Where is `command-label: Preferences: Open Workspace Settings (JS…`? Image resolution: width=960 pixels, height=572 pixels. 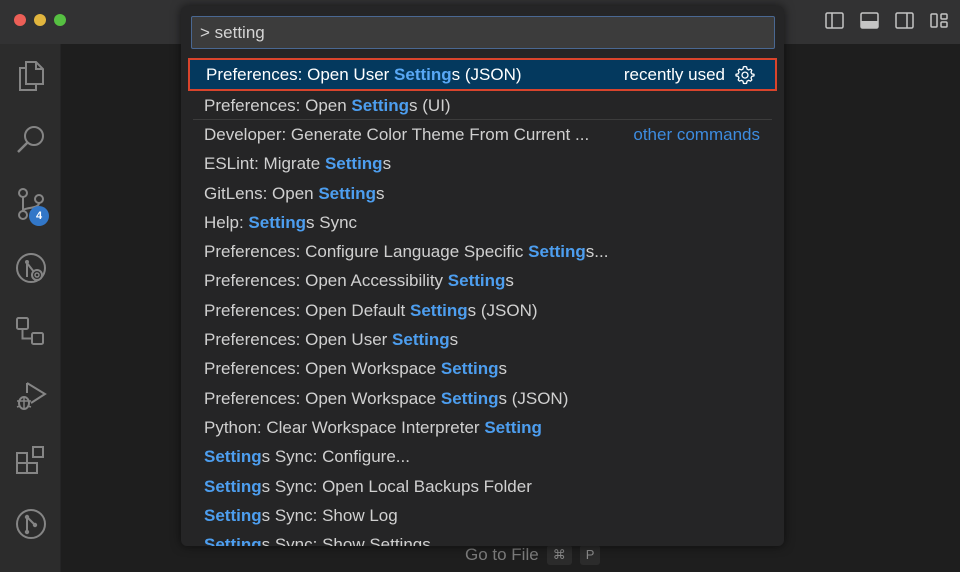
command-label: Preferences: Open Workspace Settings (JS… is located at coordinates (386, 399).